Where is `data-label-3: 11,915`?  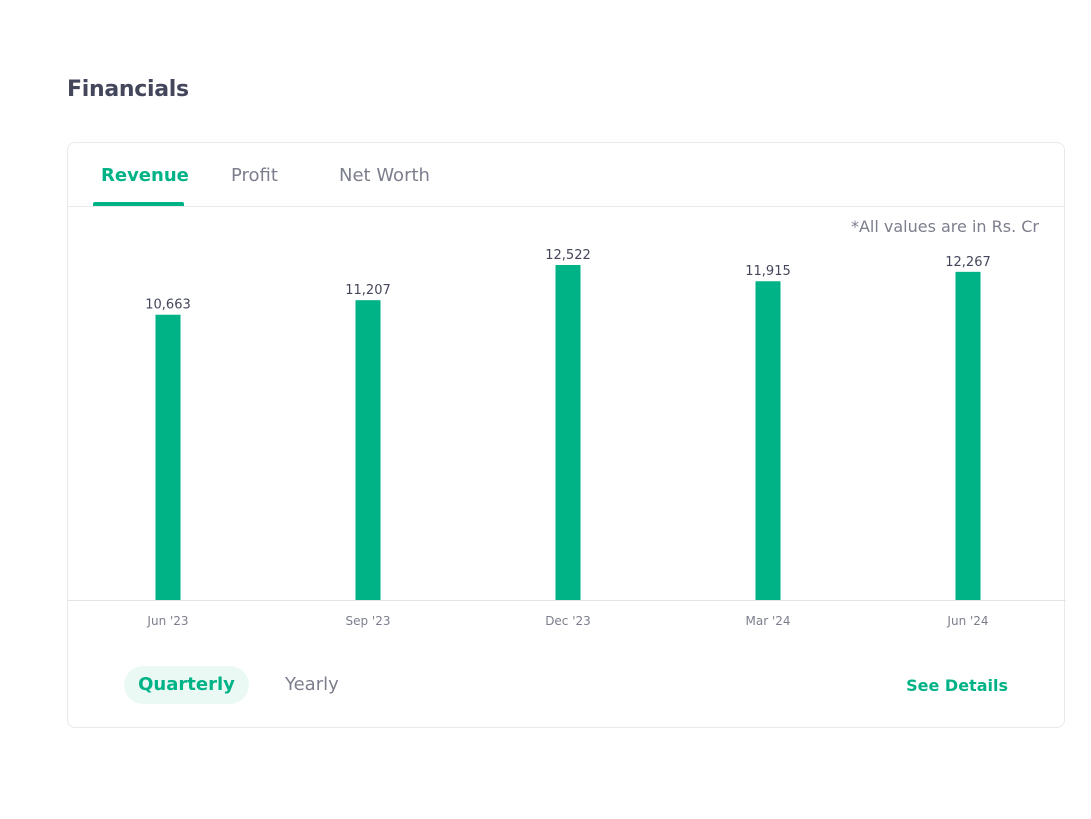 data-label-3: 11,915 is located at coordinates (768, 271).